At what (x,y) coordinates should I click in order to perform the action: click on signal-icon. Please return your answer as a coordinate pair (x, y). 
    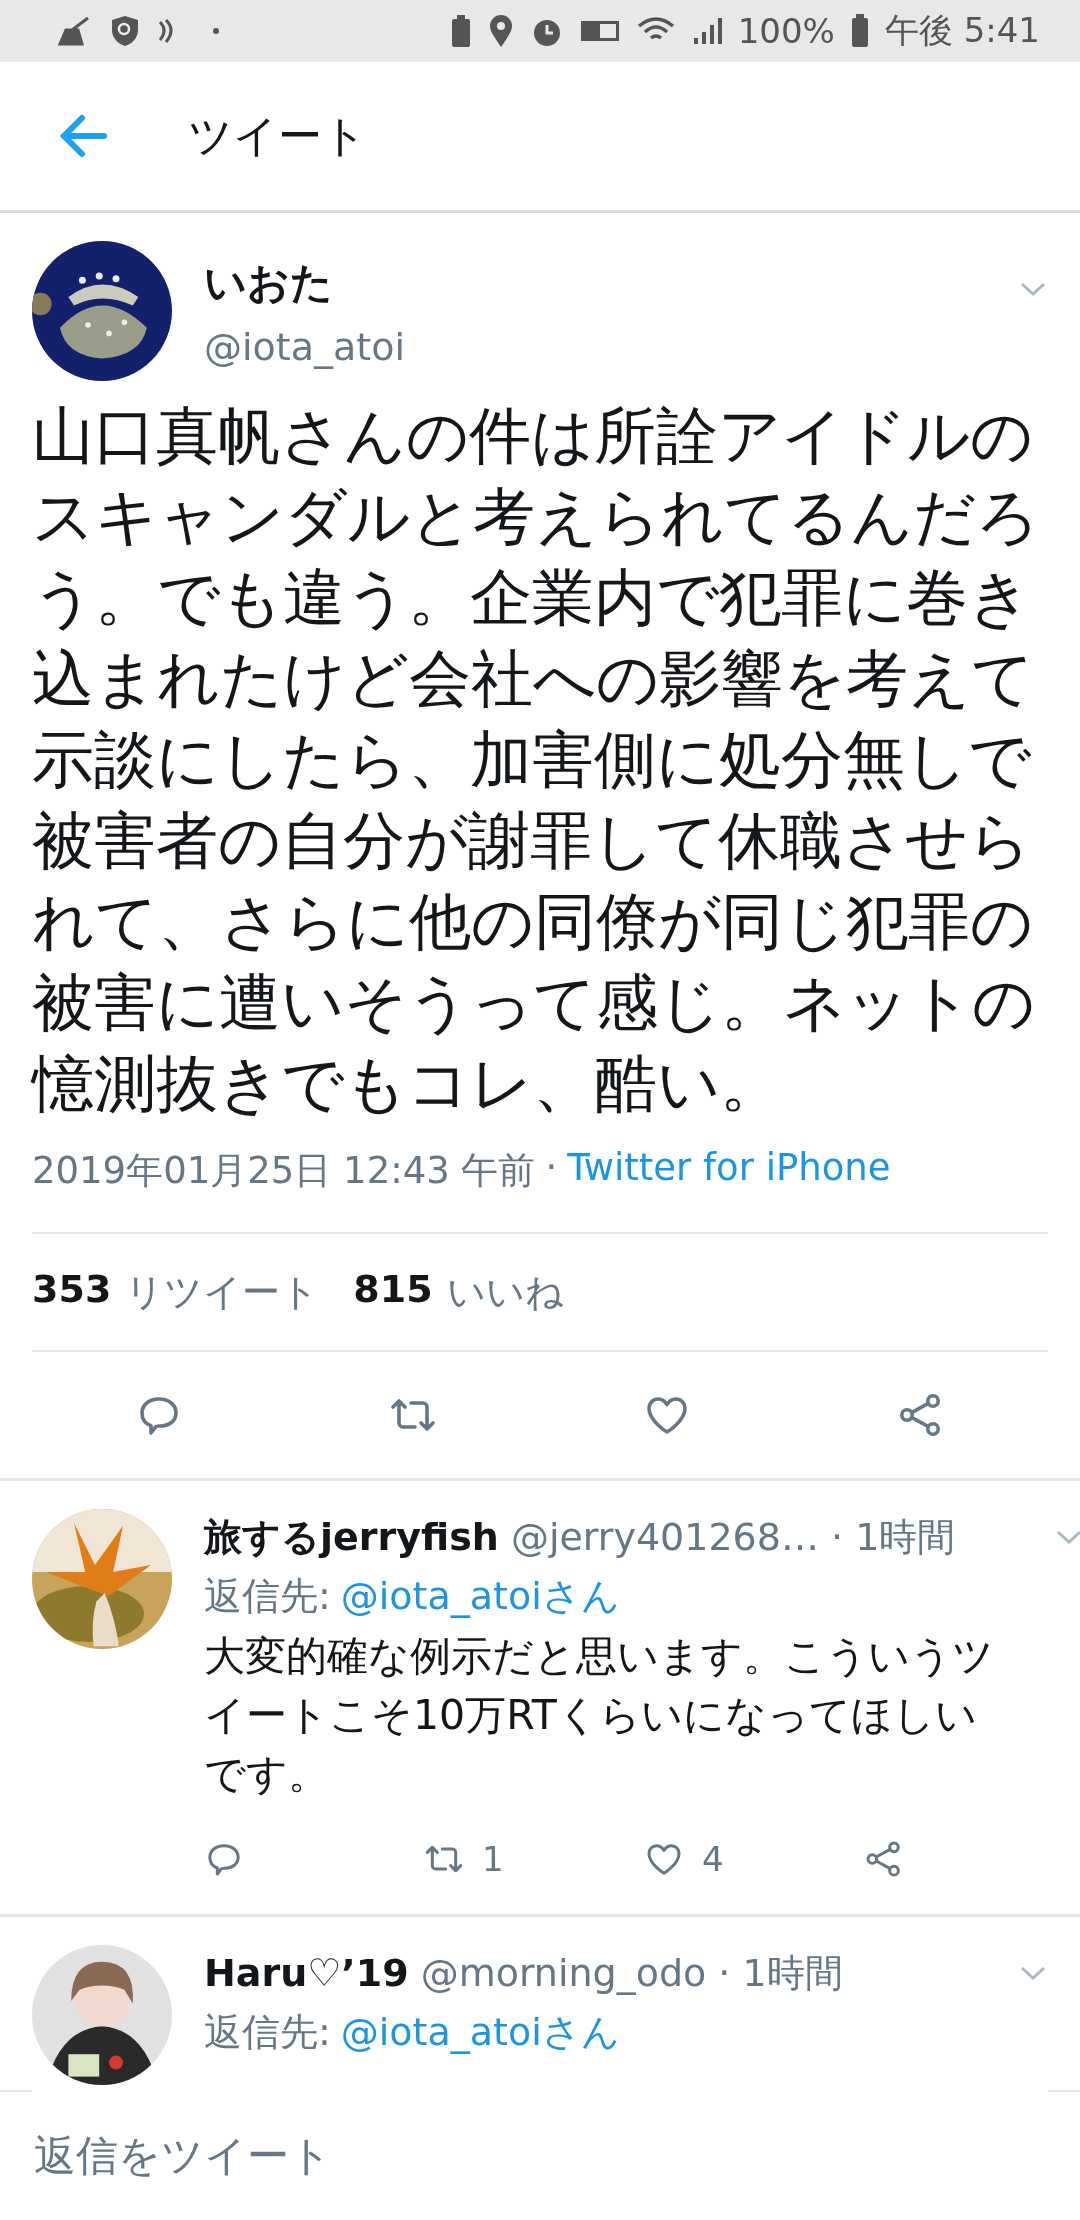
    Looking at the image, I should click on (706, 31).